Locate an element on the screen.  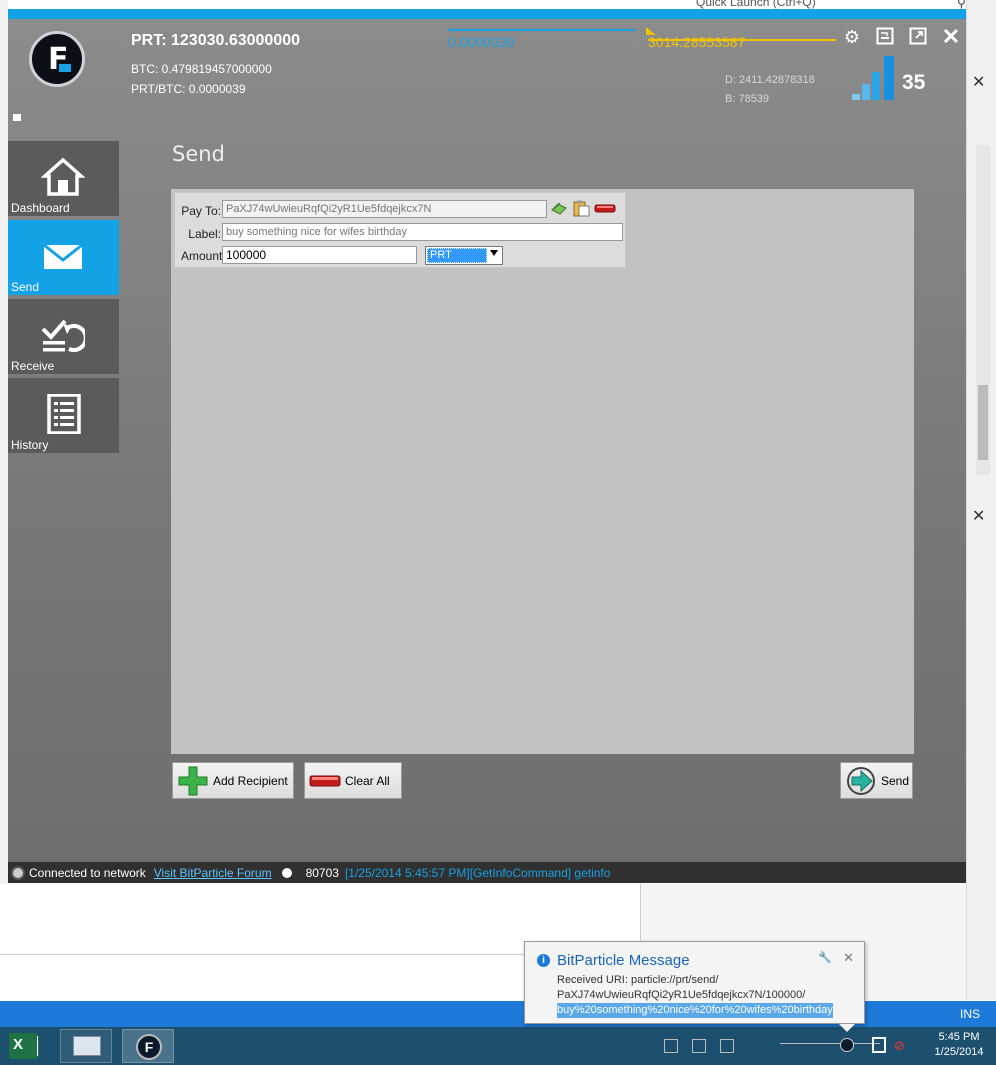
paste-clipboard-icon is located at coordinates (581, 208).